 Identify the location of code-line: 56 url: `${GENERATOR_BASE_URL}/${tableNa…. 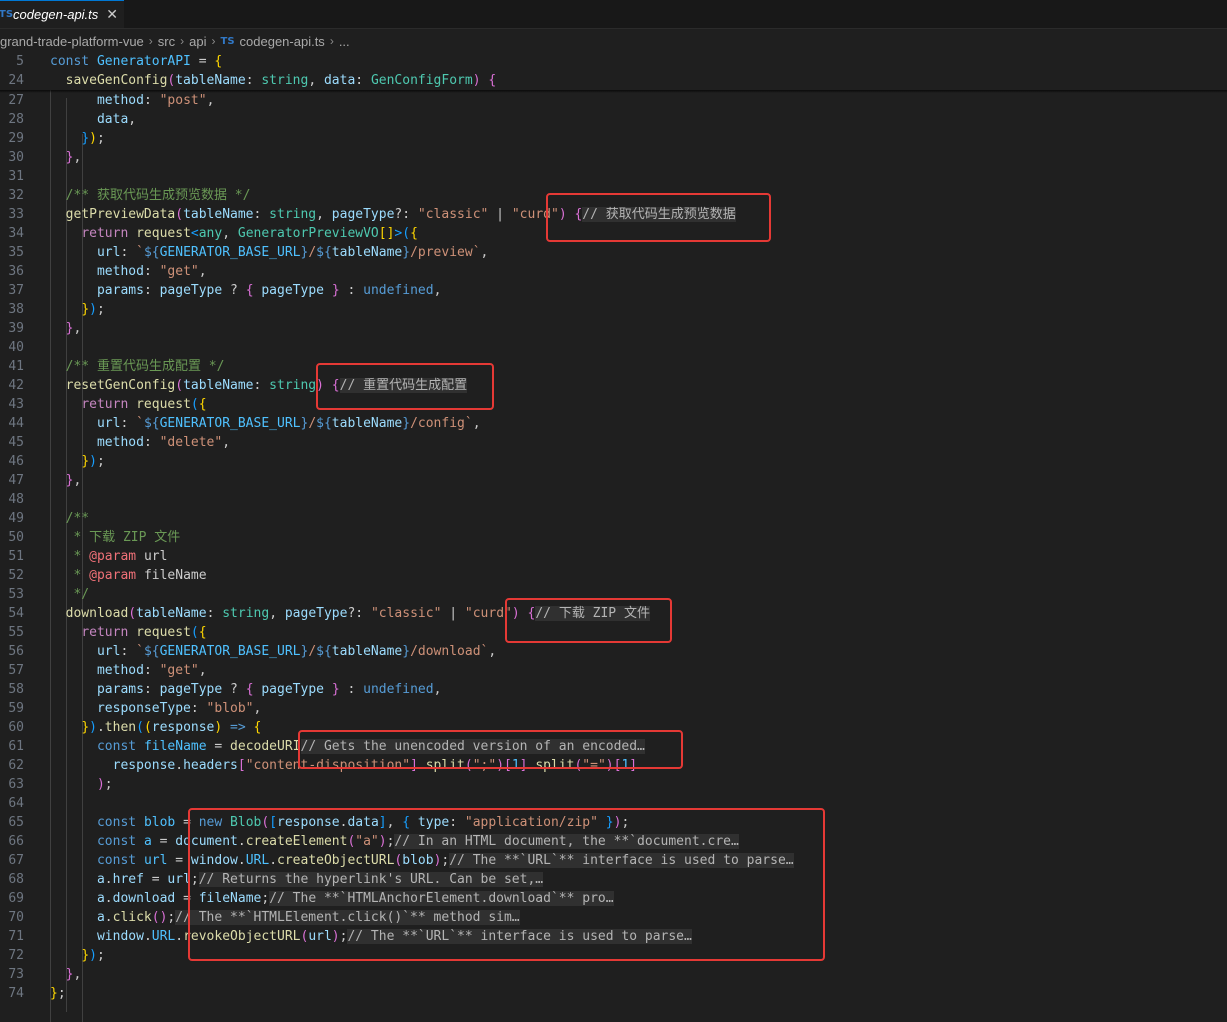
(613, 651).